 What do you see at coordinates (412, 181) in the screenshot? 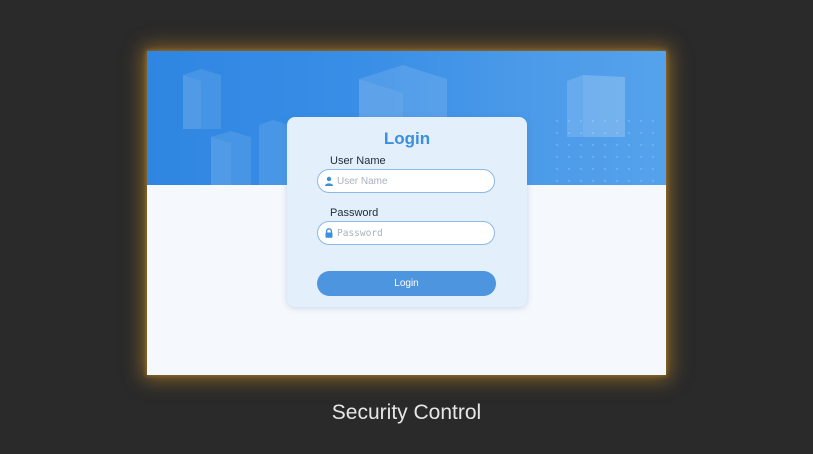
I see `username-input` at bounding box center [412, 181].